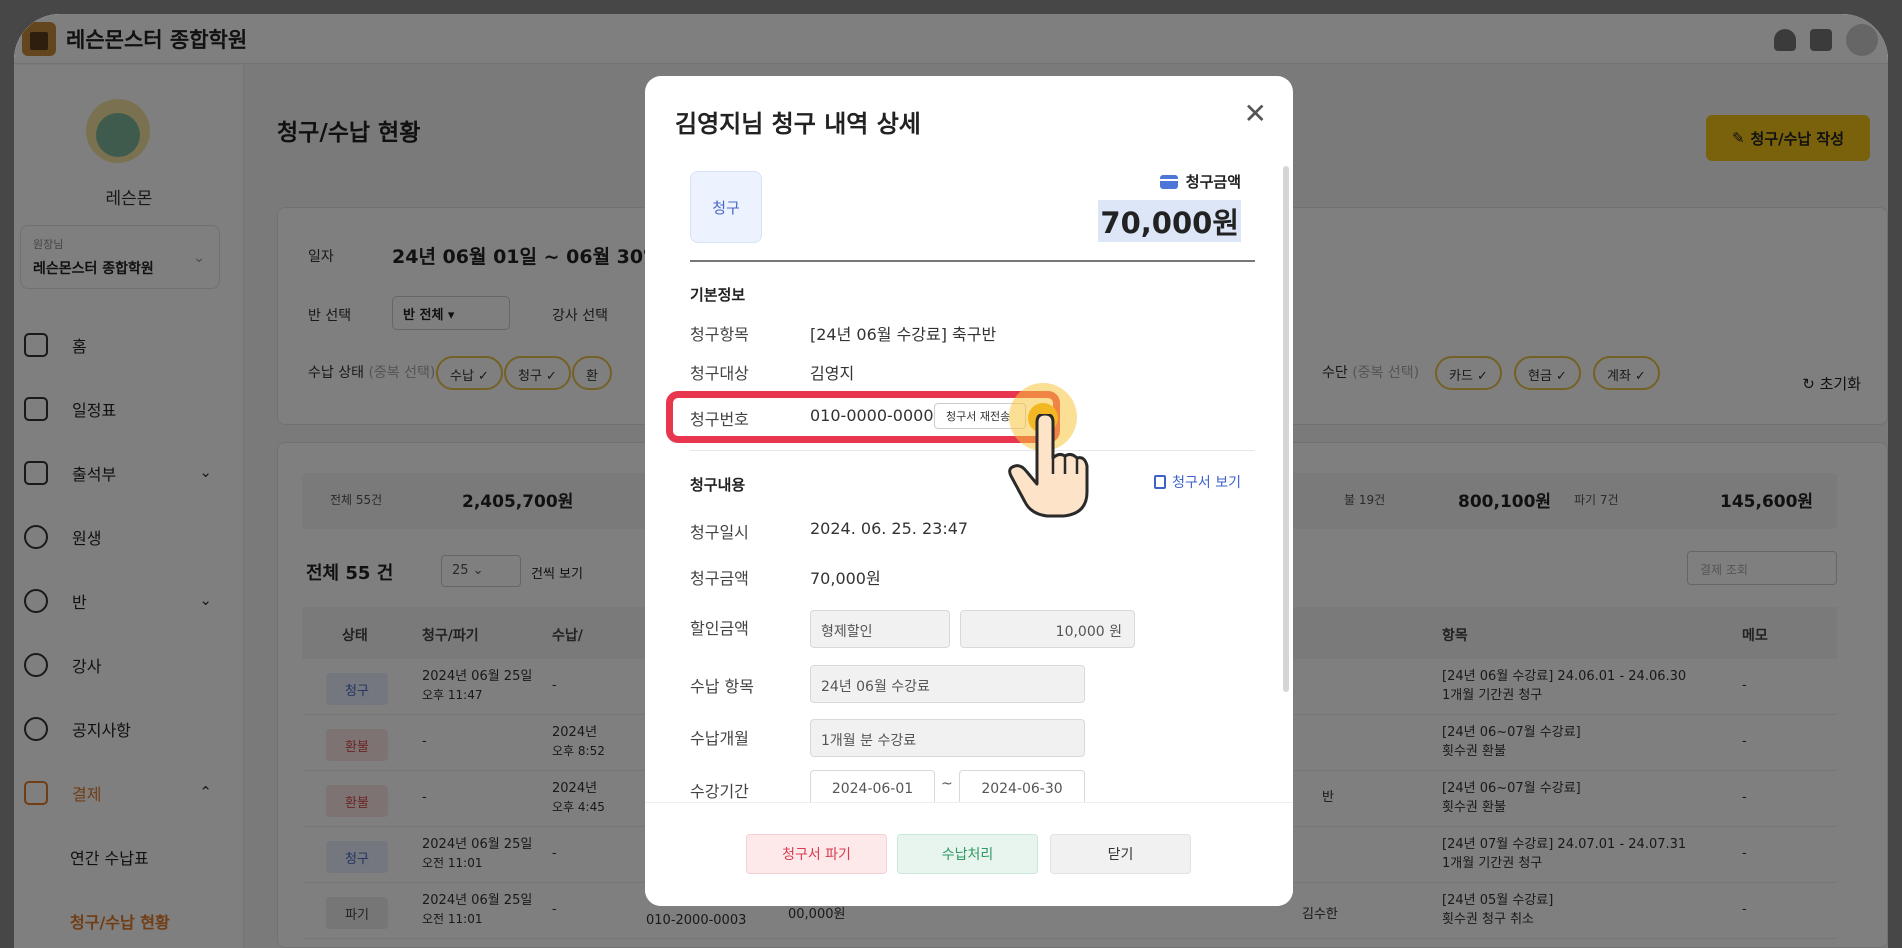  Describe the element at coordinates (719, 628) in the screenshot. I see `discount-label: 할인금액` at that location.